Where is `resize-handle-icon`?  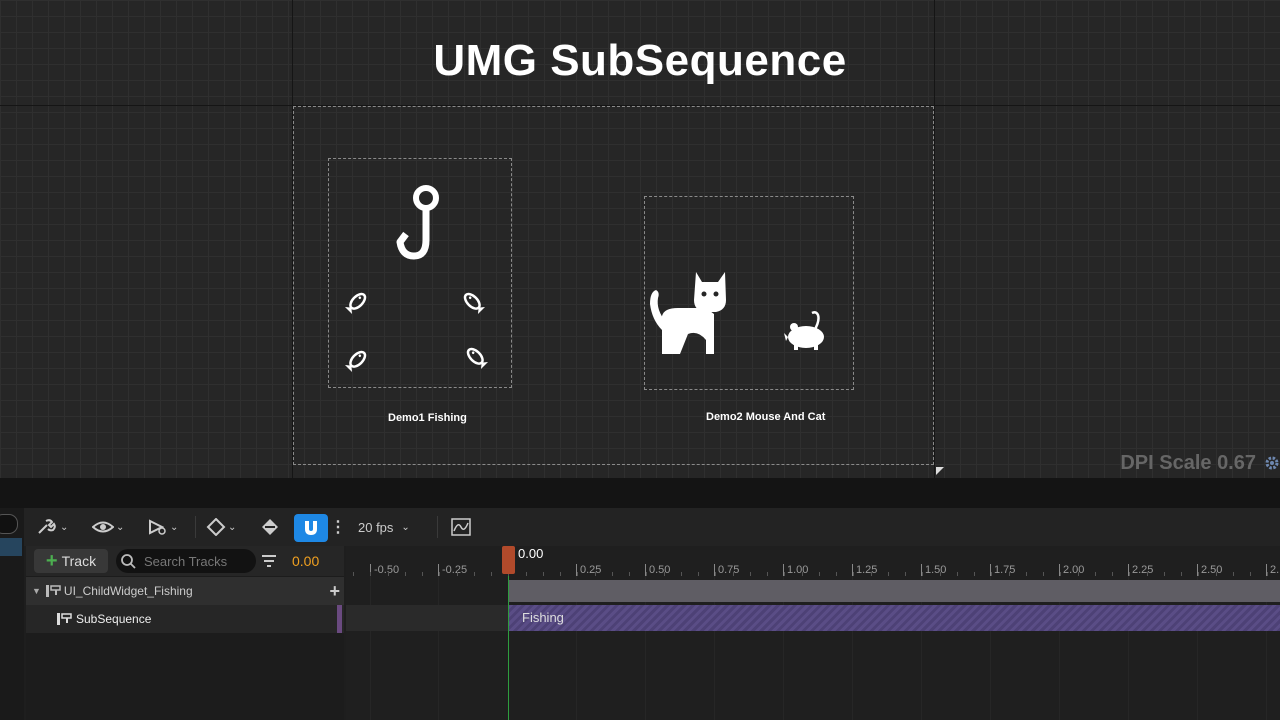
resize-handle-icon is located at coordinates (940, 471).